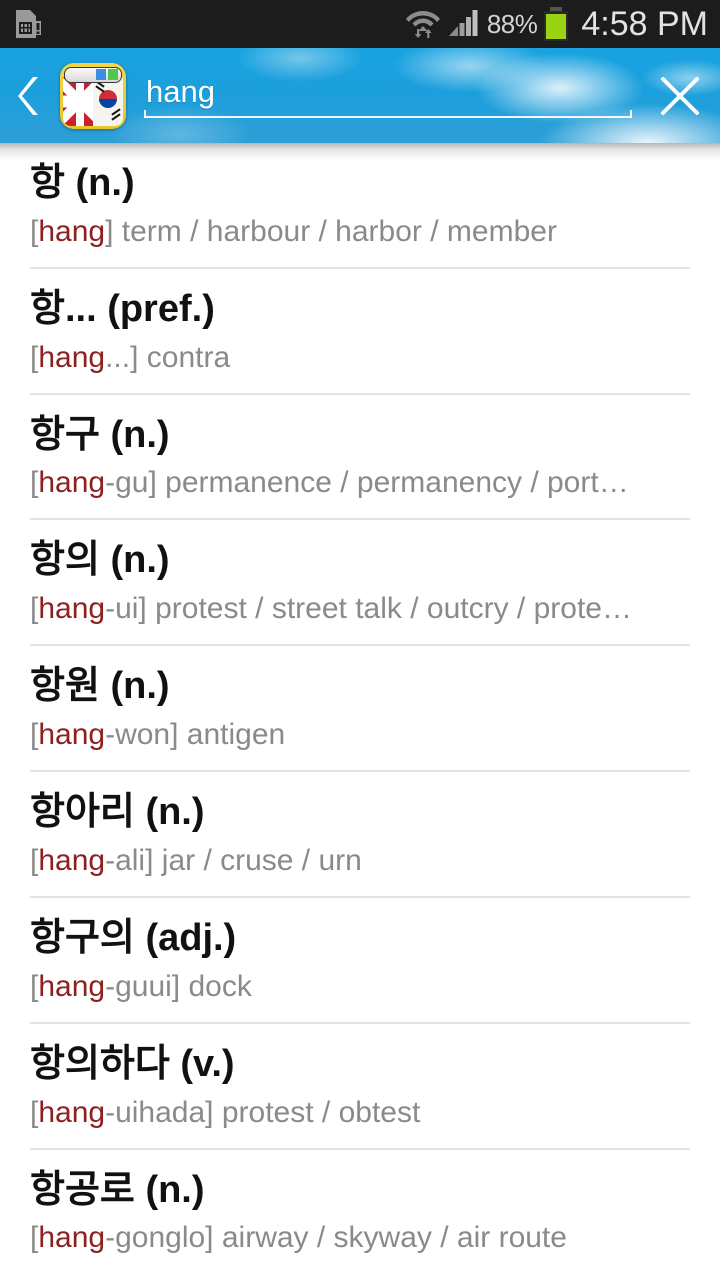 The width and height of the screenshot is (720, 1280). I want to click on battery-icon, so click(556, 24).